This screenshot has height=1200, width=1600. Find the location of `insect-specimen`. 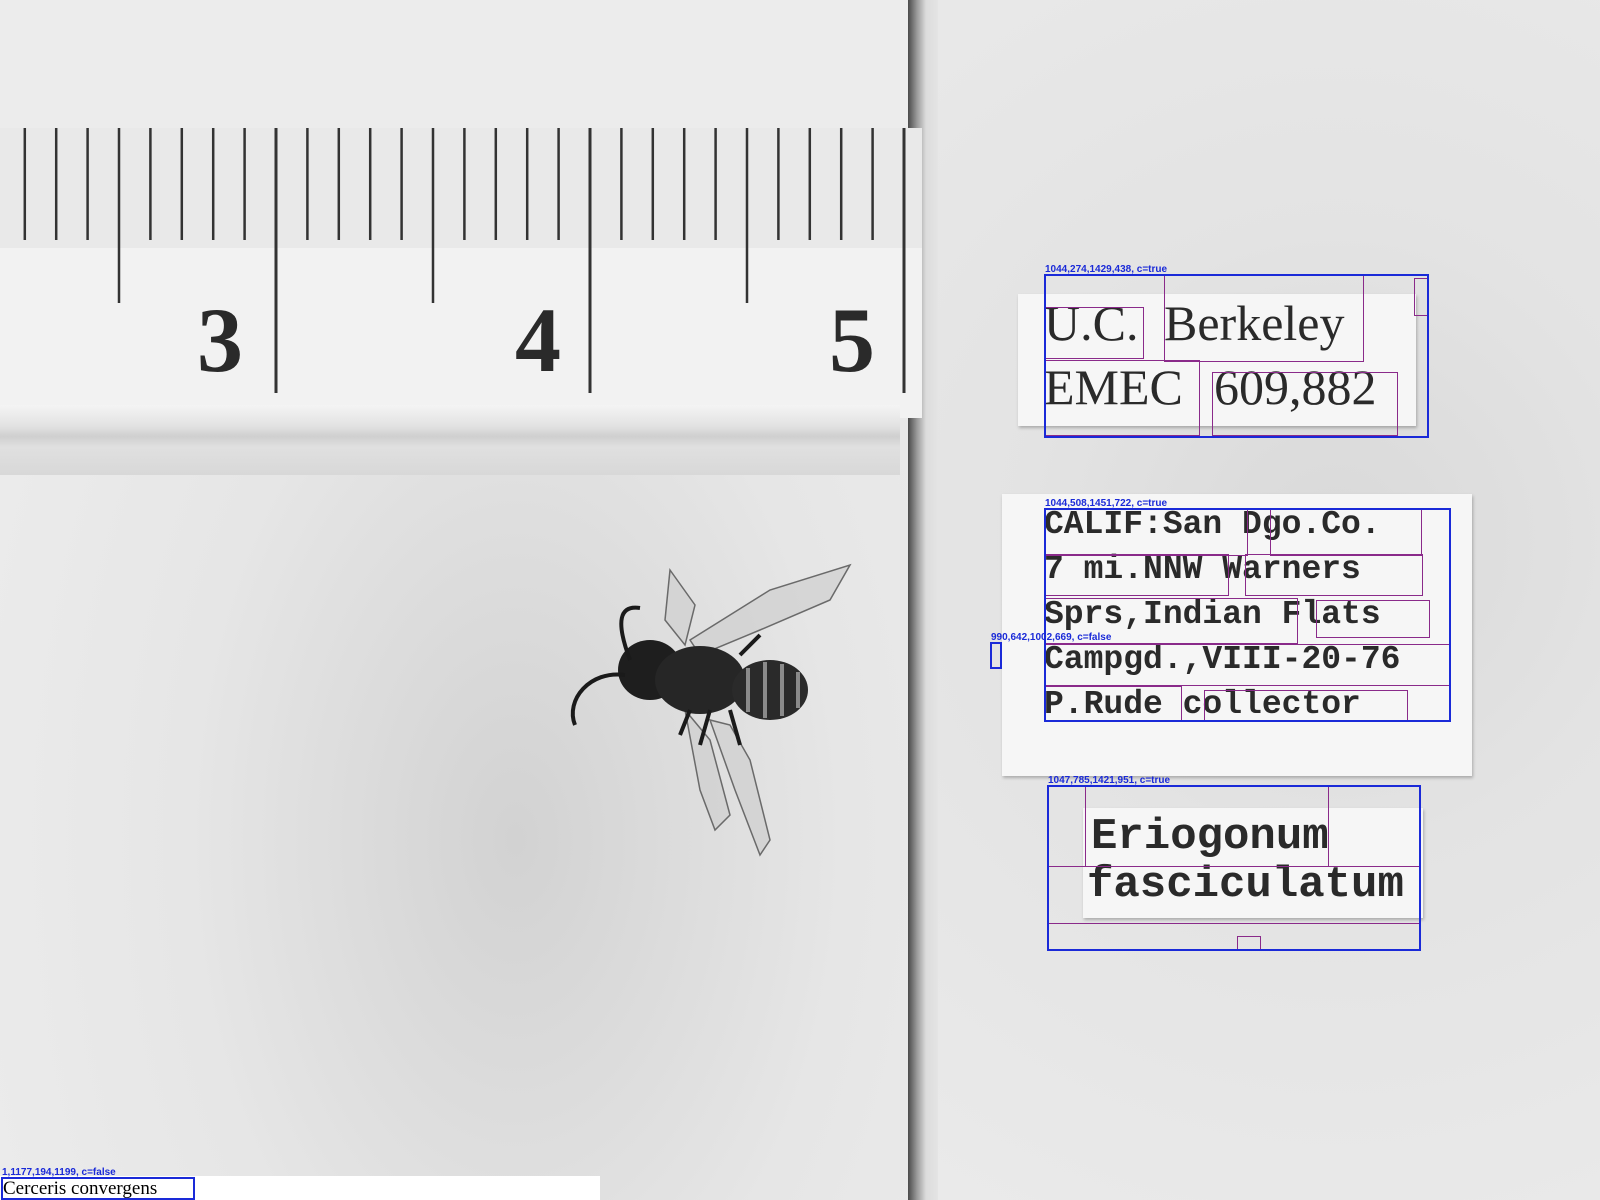

insect-specimen is located at coordinates (711, 710).